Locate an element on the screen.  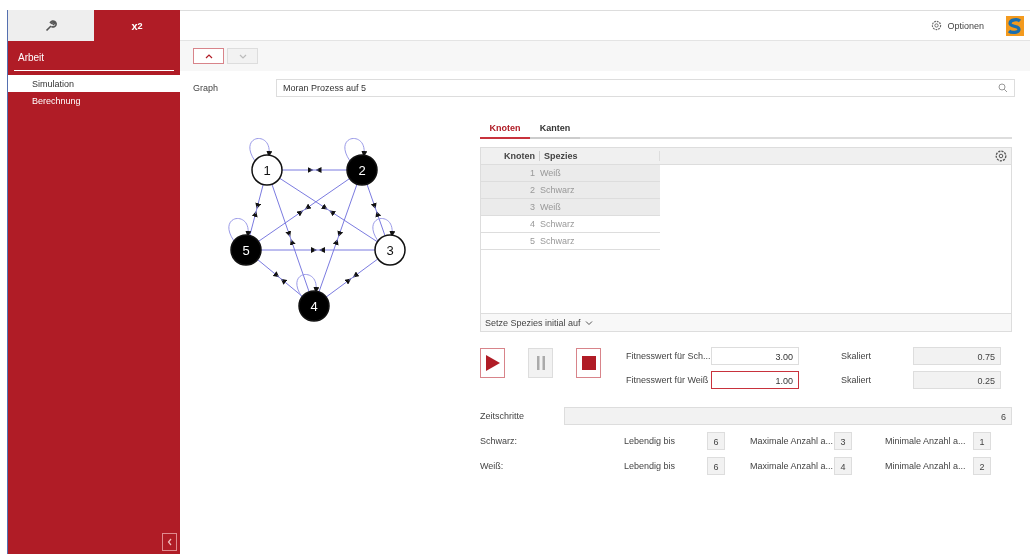
pause-icon is located at coordinates (540, 363).